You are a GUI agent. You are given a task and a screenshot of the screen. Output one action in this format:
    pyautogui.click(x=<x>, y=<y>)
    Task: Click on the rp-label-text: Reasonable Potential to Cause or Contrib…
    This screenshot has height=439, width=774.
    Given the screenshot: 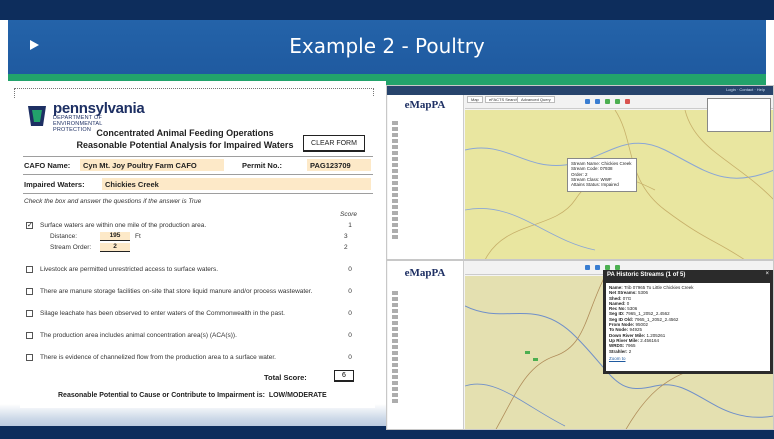 What is the action you would take?
    pyautogui.click(x=161, y=395)
    